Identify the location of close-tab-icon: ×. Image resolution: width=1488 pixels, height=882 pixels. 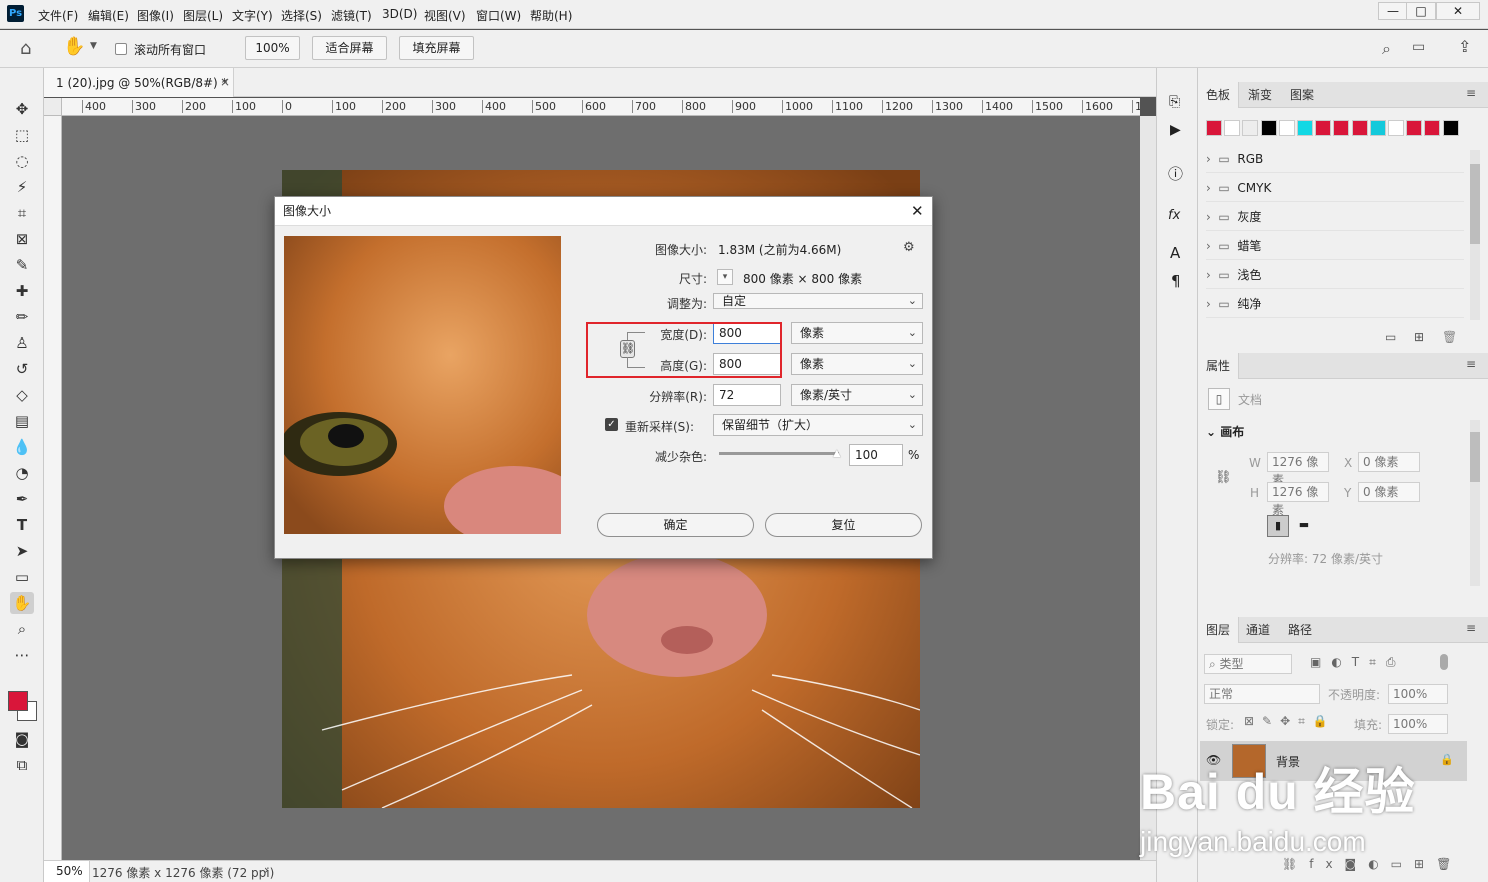
(225, 82).